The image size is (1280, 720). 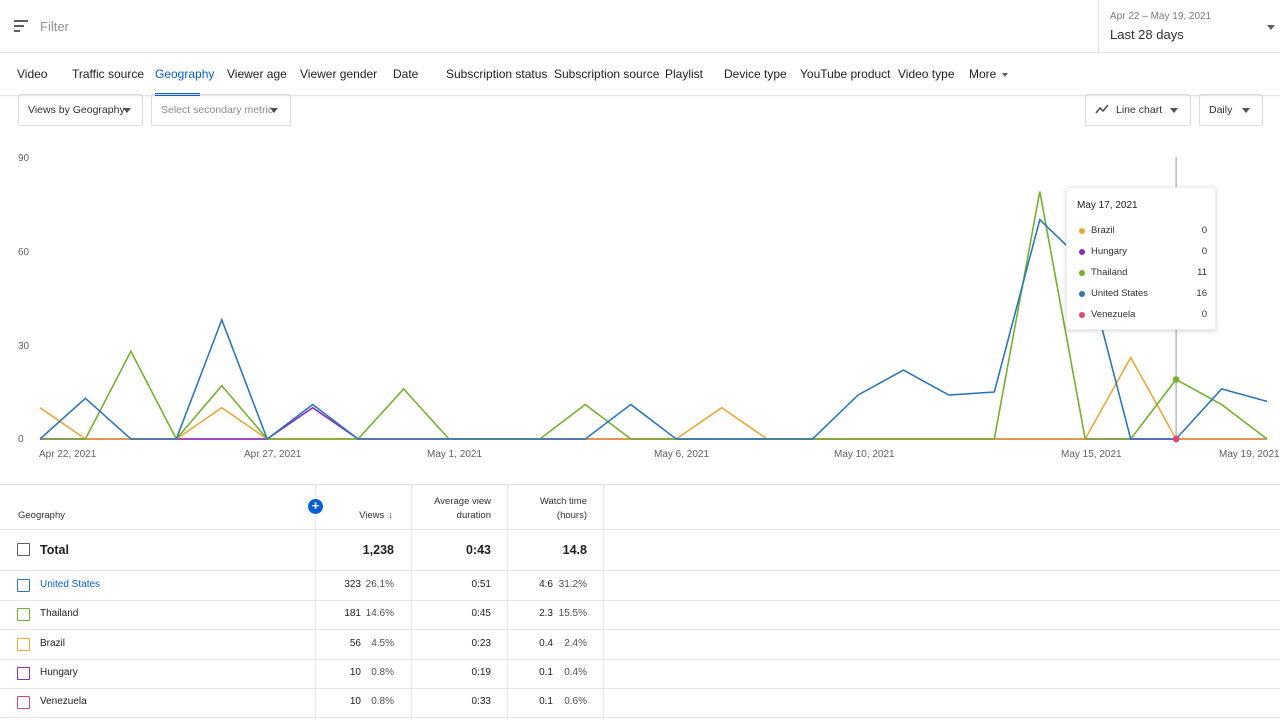 I want to click on chart-type-dropdown: Line chart, so click(x=1138, y=110).